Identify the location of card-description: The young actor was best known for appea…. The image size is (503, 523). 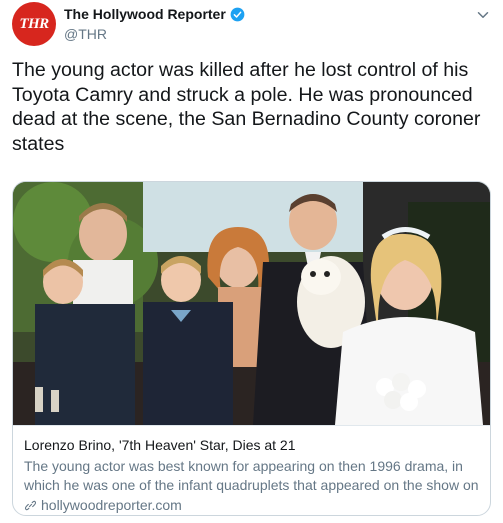
(251, 475).